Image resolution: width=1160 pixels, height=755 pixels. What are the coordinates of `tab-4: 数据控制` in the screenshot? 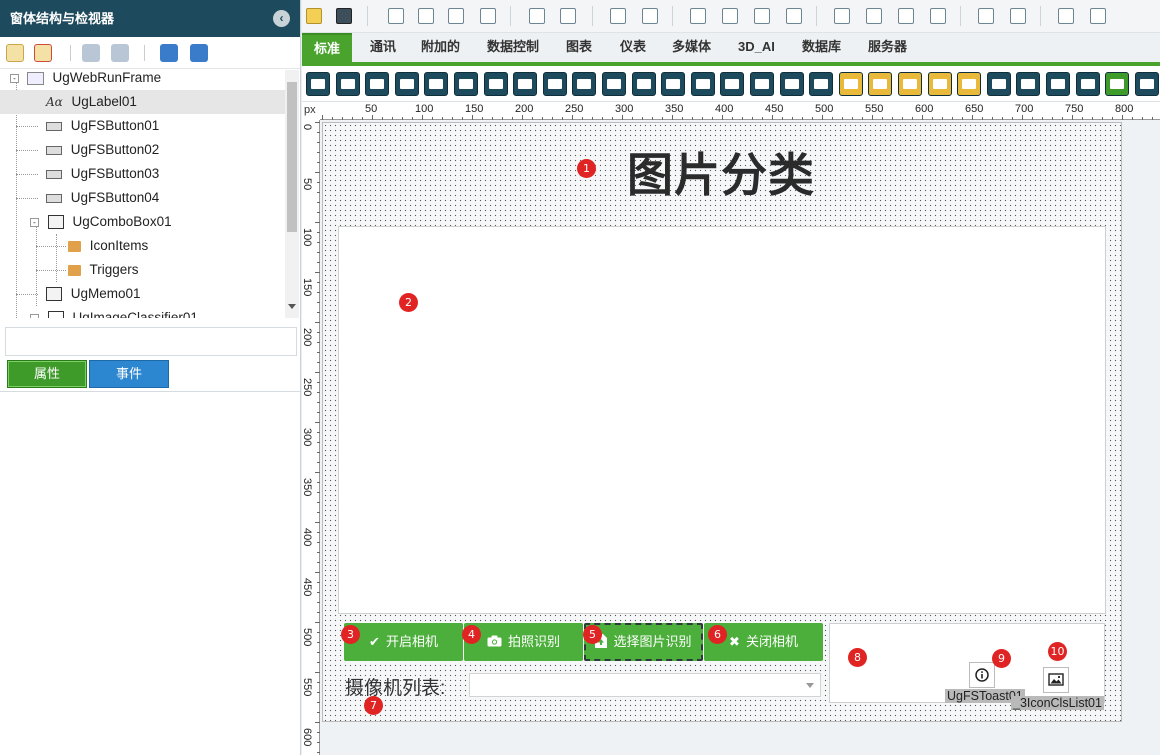 It's located at (513, 48).